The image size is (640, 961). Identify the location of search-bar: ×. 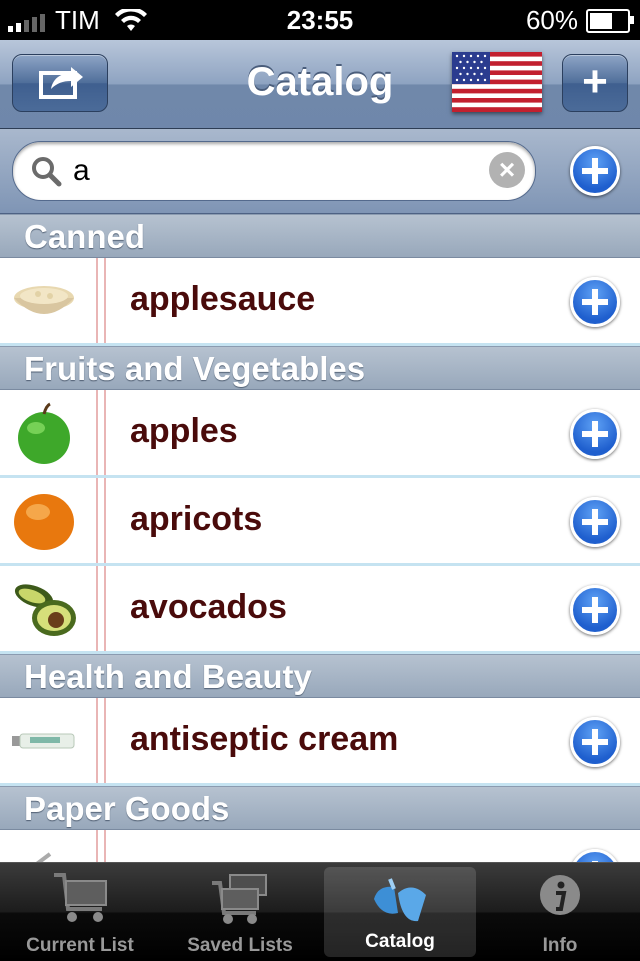
(320, 171).